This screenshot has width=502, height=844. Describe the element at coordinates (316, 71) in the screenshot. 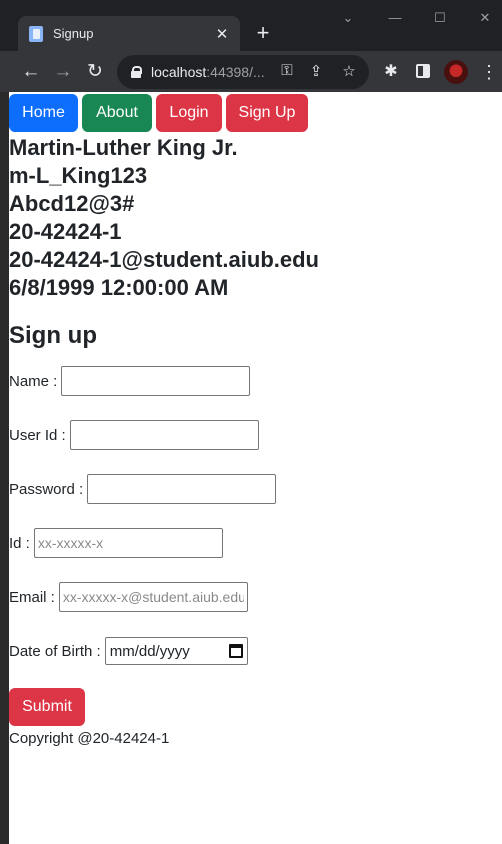

I see `share-icon: ⇪` at that location.